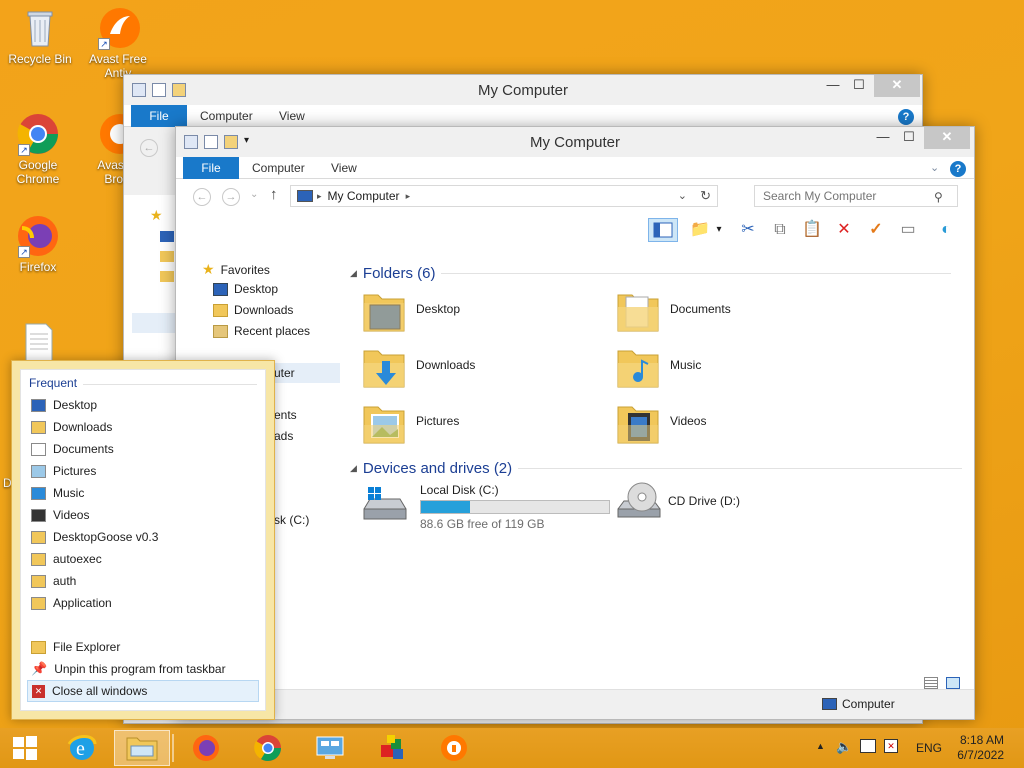 Image resolution: width=1024 pixels, height=768 pixels. Describe the element at coordinates (663, 230) in the screenshot. I see `preview-pane-button` at that location.